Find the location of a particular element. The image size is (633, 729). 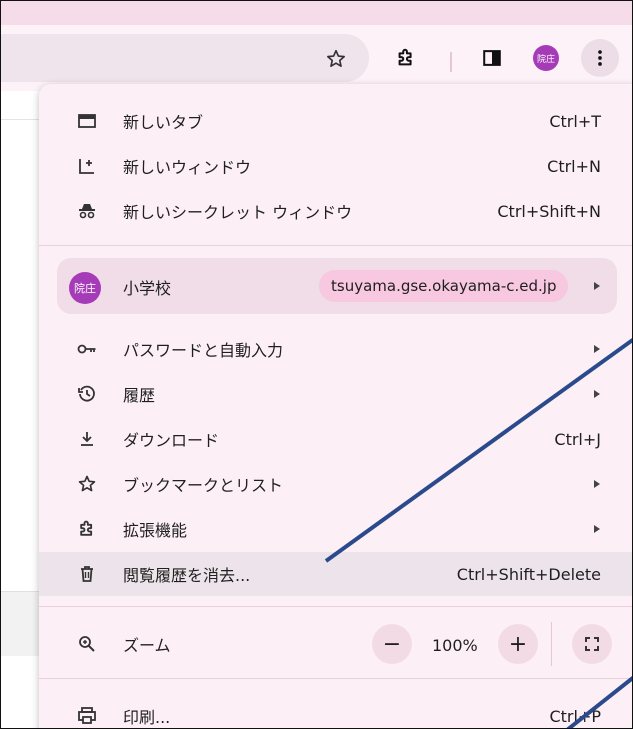

annotation-line is located at coordinates (599, 702).